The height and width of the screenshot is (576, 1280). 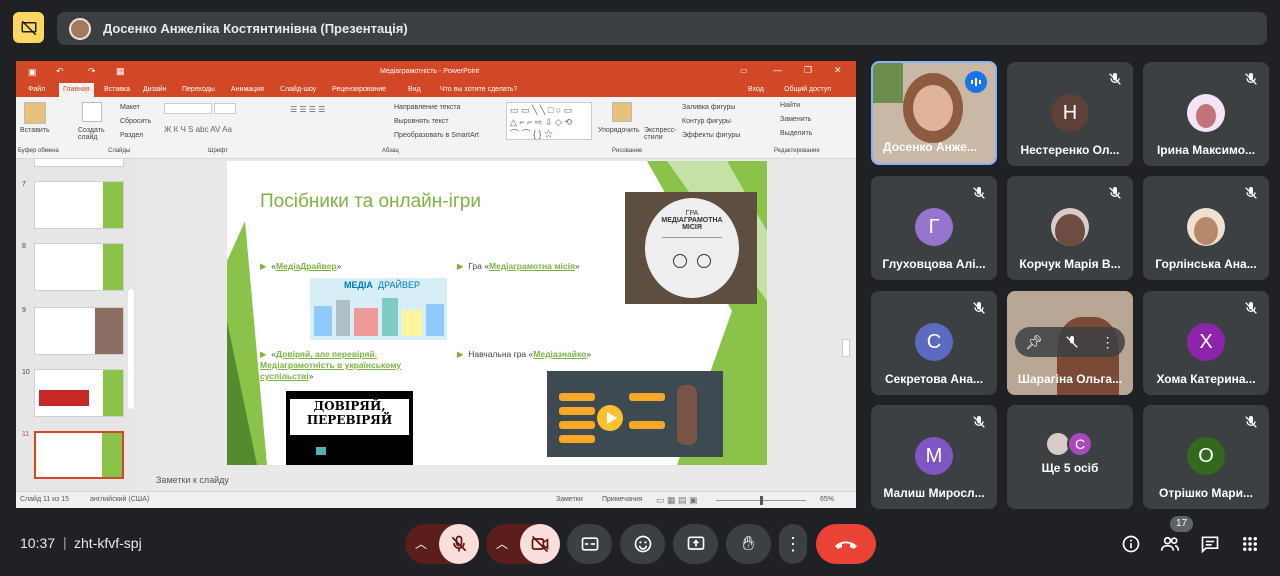 I want to click on undo-icon: ↶, so click(x=60, y=71).